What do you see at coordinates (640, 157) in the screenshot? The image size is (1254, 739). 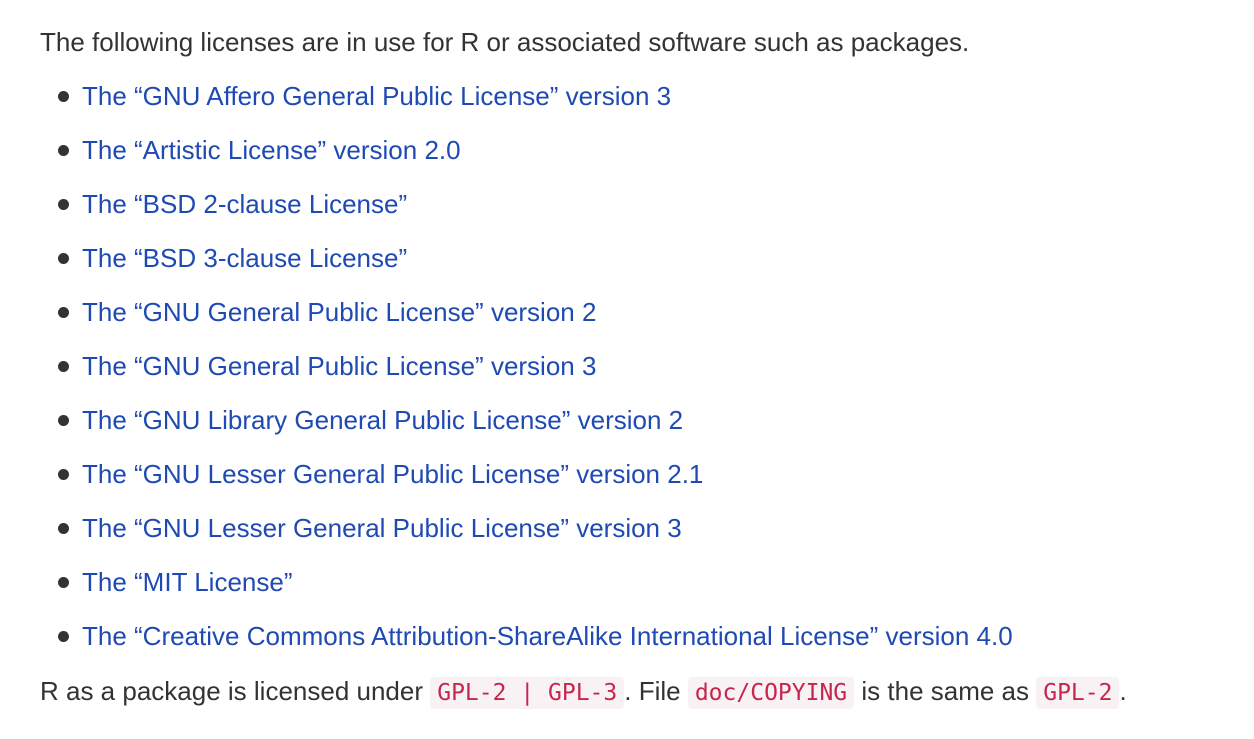 I see `list-item: The “Artistic License” version 2.0` at bounding box center [640, 157].